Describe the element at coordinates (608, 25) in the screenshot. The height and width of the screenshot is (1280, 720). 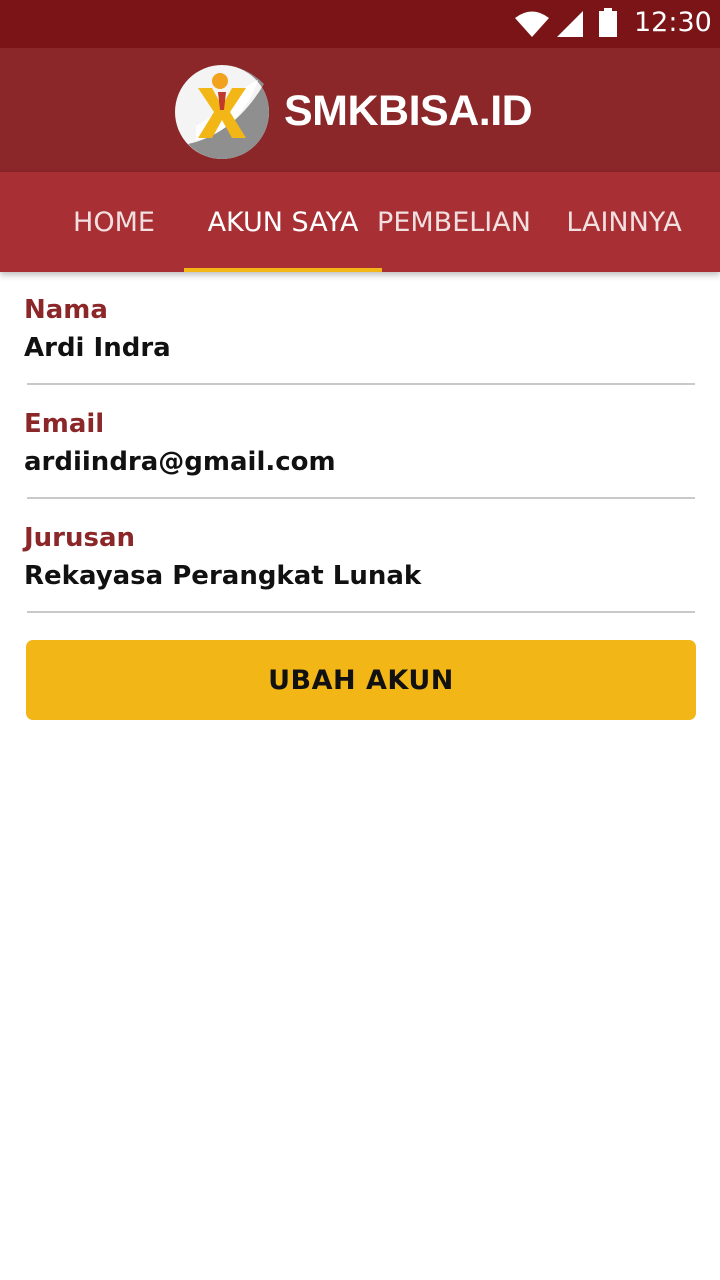
I see `battery-icon` at that location.